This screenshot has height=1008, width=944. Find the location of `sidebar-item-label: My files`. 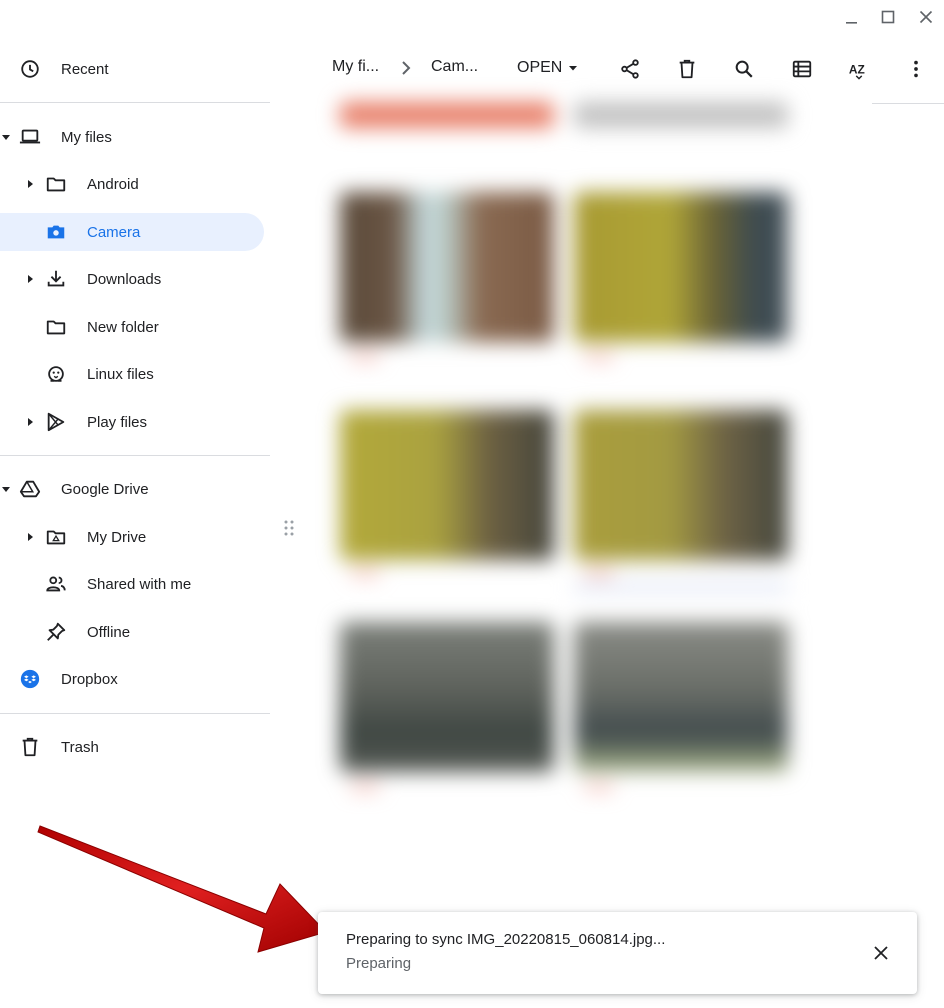

sidebar-item-label: My files is located at coordinates (86, 137).